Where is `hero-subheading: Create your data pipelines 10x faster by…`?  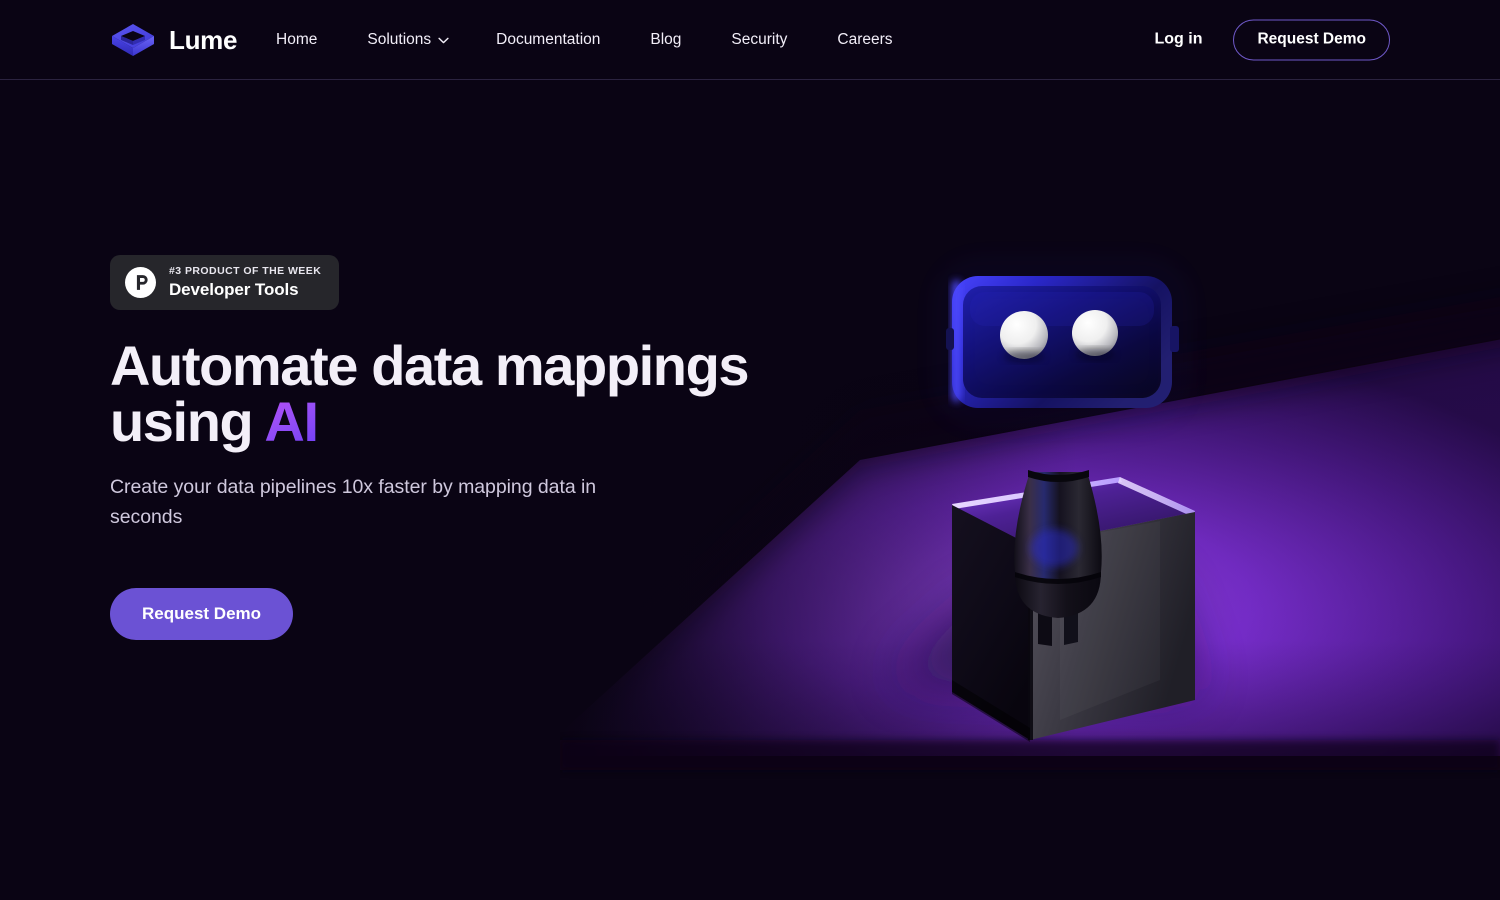 hero-subheading: Create your data pipelines 10x faster by… is located at coordinates (353, 502).